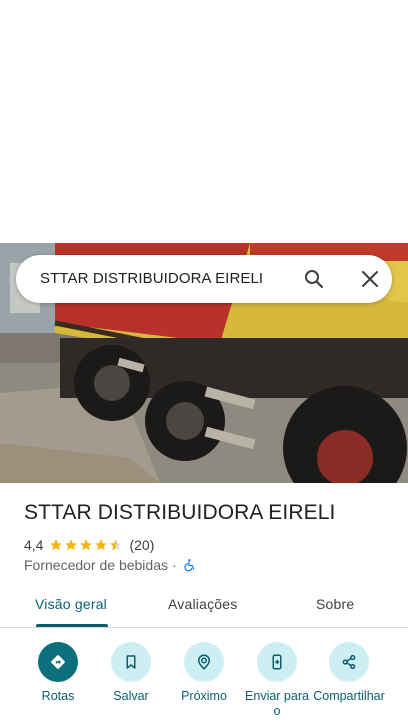 This screenshot has width=408, height=726. I want to click on directions-label: Rotas, so click(58, 696).